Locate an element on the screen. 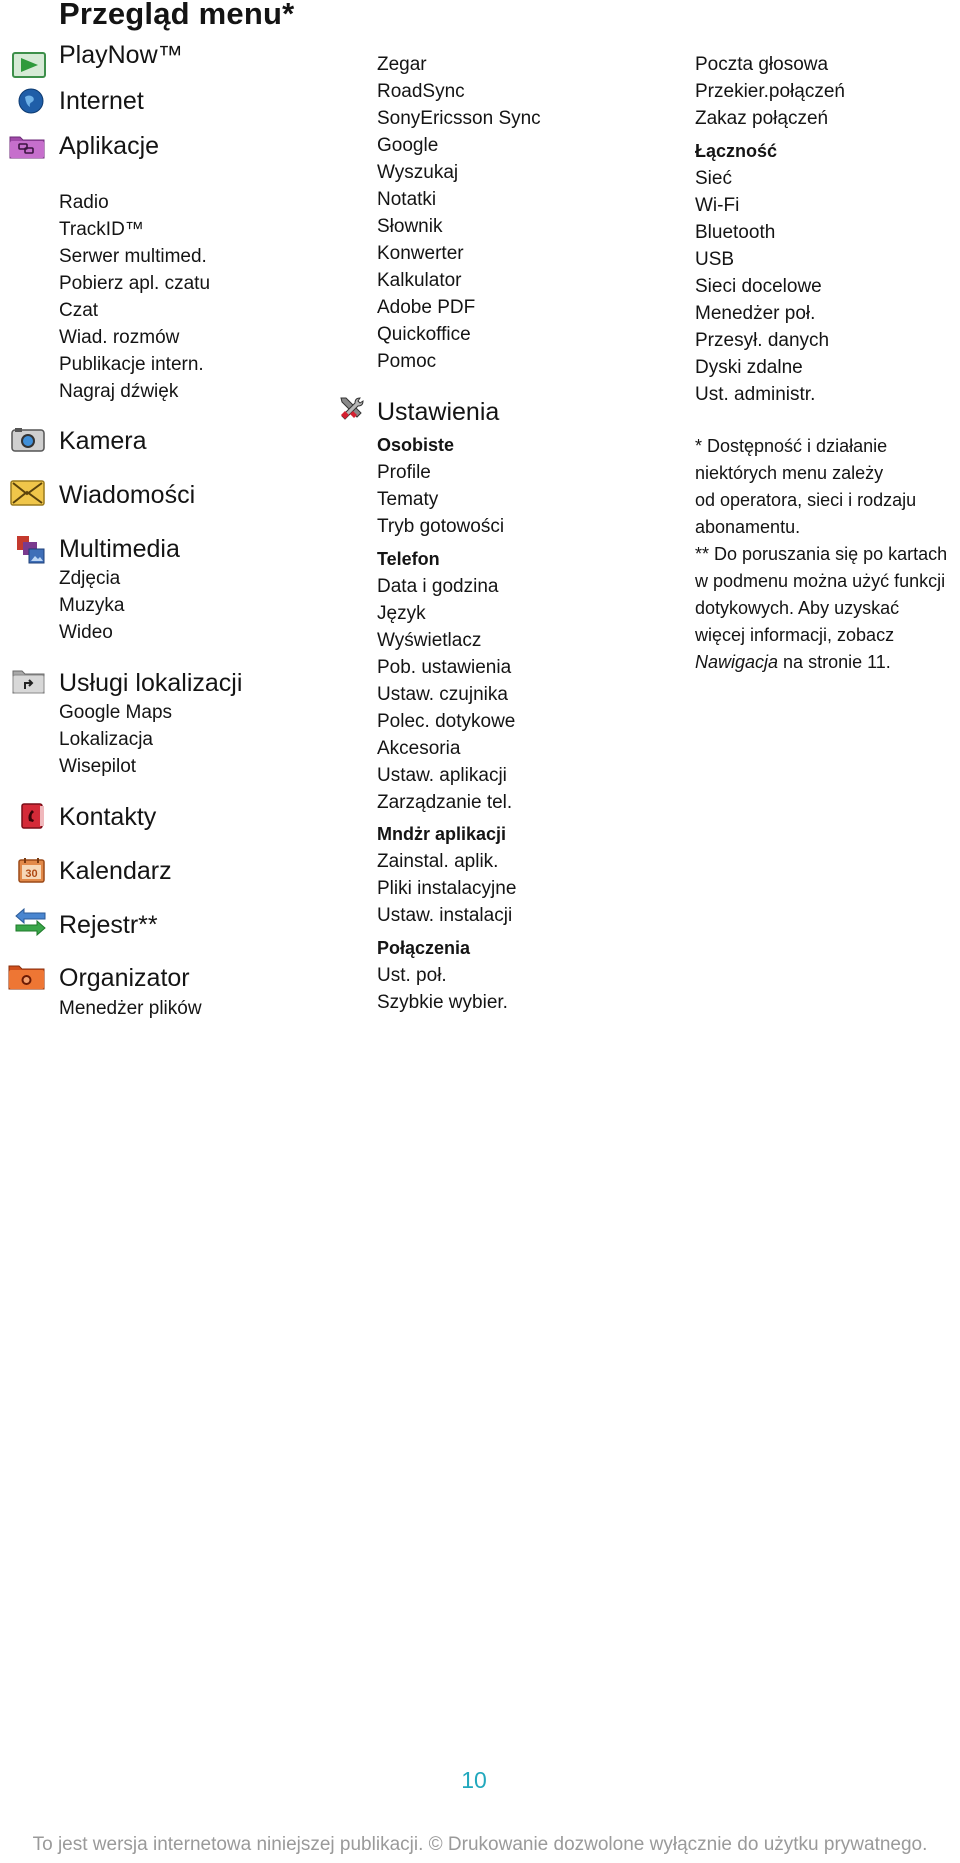 This screenshot has height=1863, width=960. submenu-item: Publikacje intern. is located at coordinates (131, 364).